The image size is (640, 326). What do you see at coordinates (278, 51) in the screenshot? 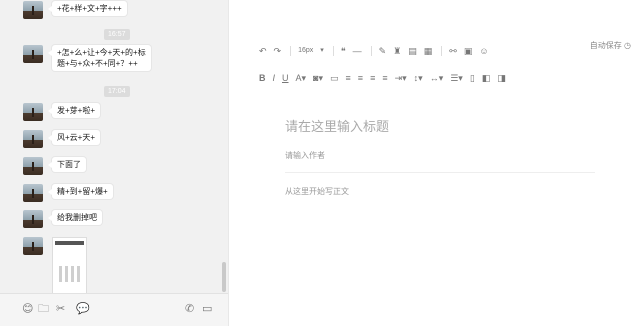
I see `redo-icon: ↷` at bounding box center [278, 51].